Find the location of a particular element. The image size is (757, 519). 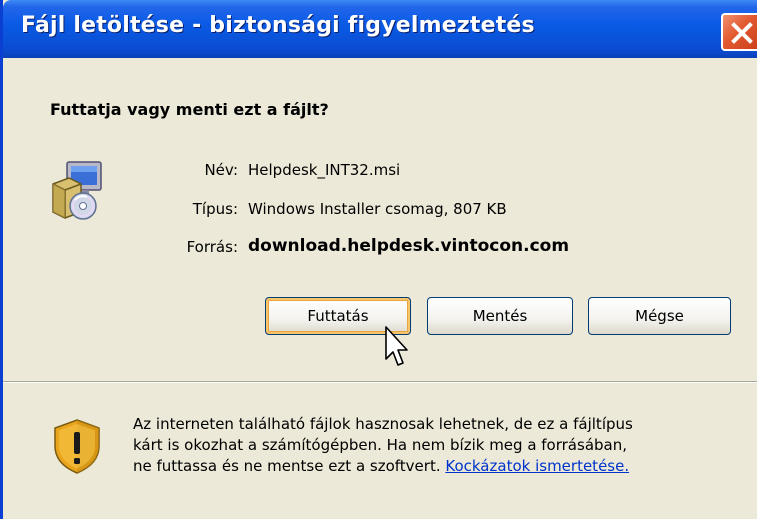

file-name-label: Név: is located at coordinates (221, 170).